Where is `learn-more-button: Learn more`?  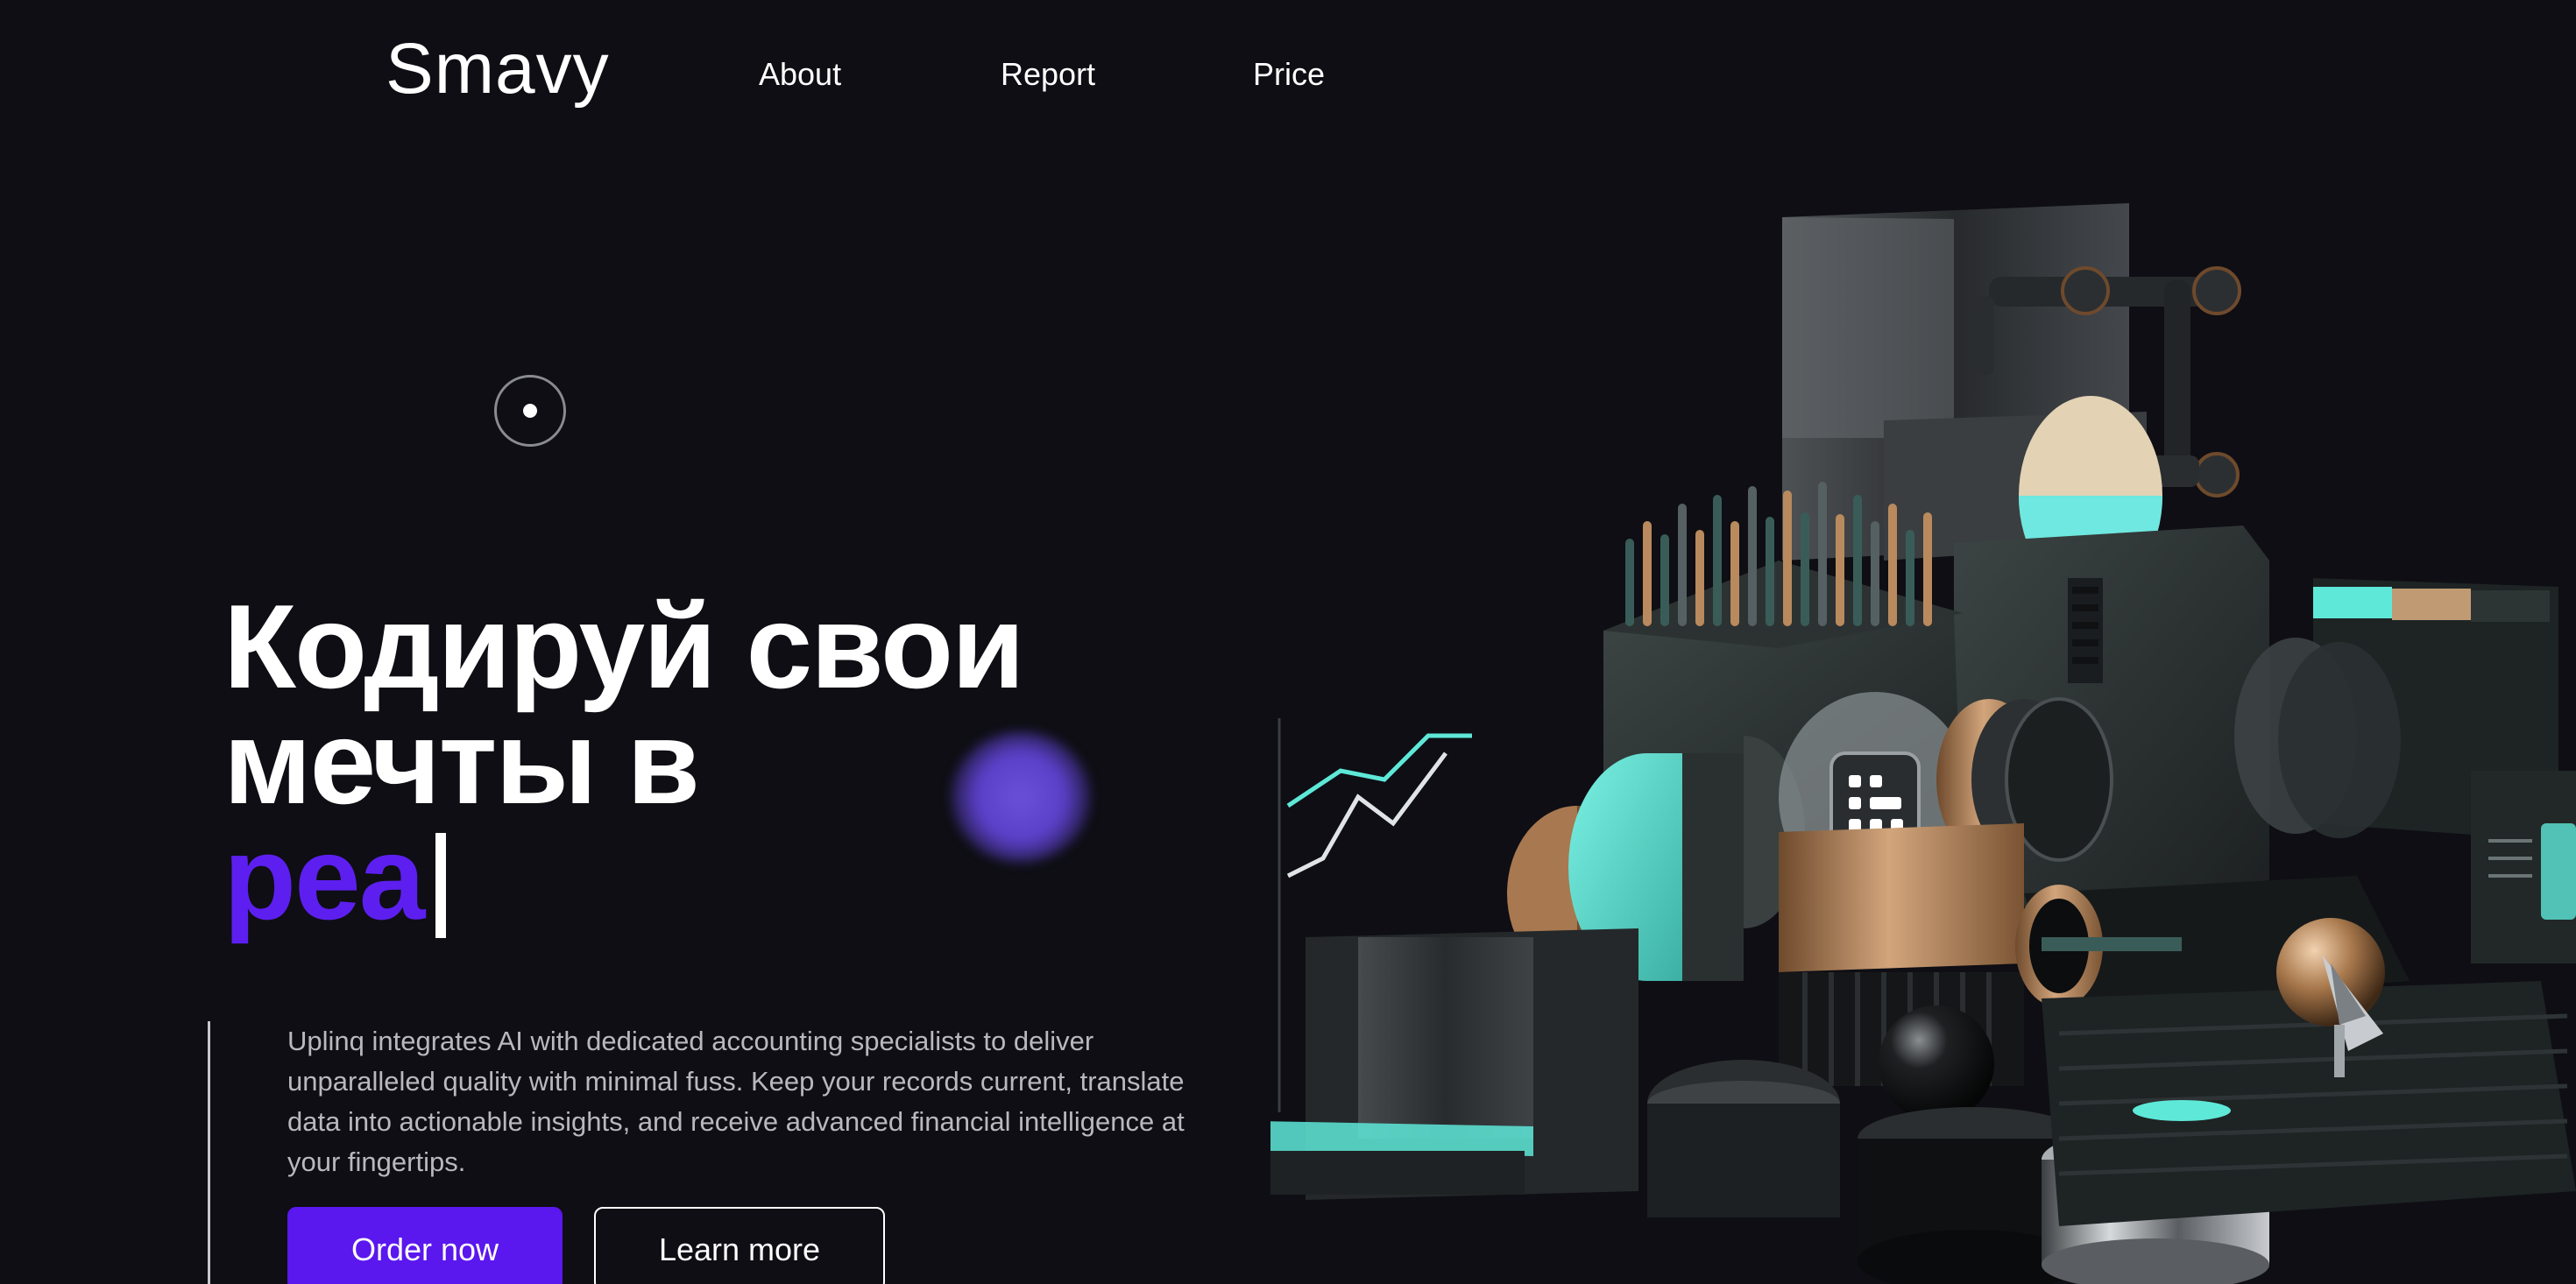
learn-more-button: Learn more is located at coordinates (739, 1246).